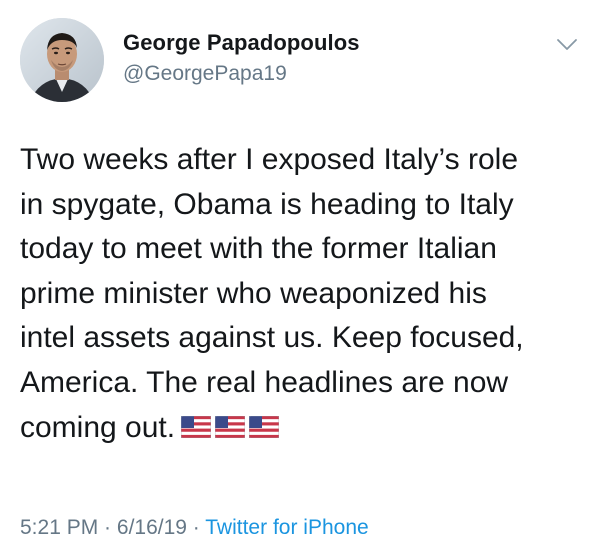 Image resolution: width=597 pixels, height=560 pixels. Describe the element at coordinates (205, 74) in the screenshot. I see `author-handle: @GeorgePapa19` at that location.